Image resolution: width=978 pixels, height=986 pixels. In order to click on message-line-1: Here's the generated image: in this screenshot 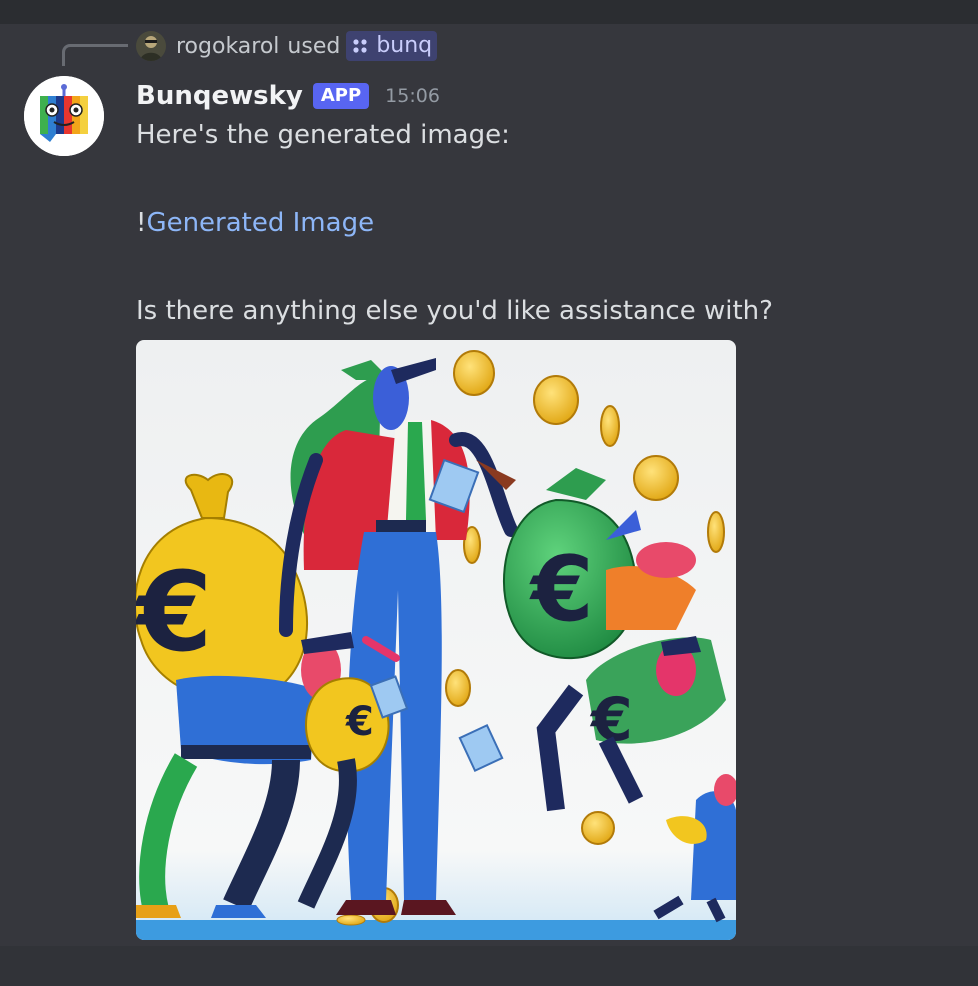, I will do `click(323, 135)`.